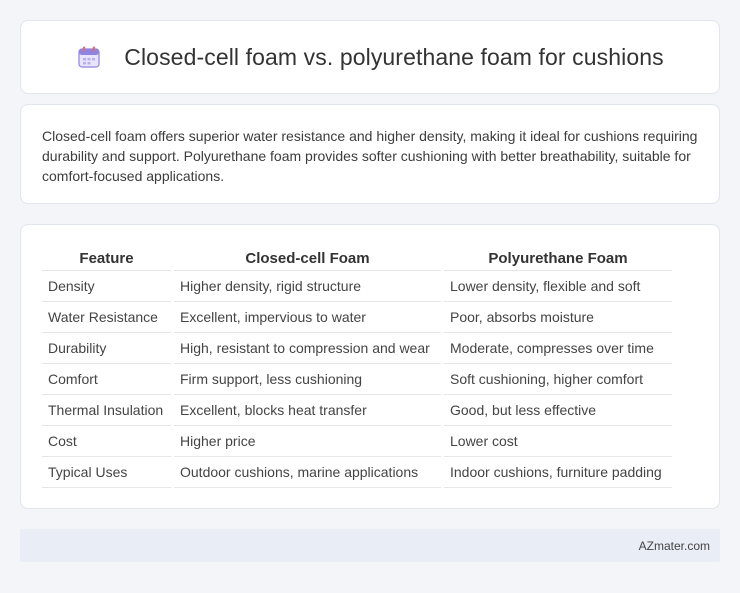 The width and height of the screenshot is (740, 593). Describe the element at coordinates (307, 348) in the screenshot. I see `table-cell: High, resistant to compression and wear` at that location.